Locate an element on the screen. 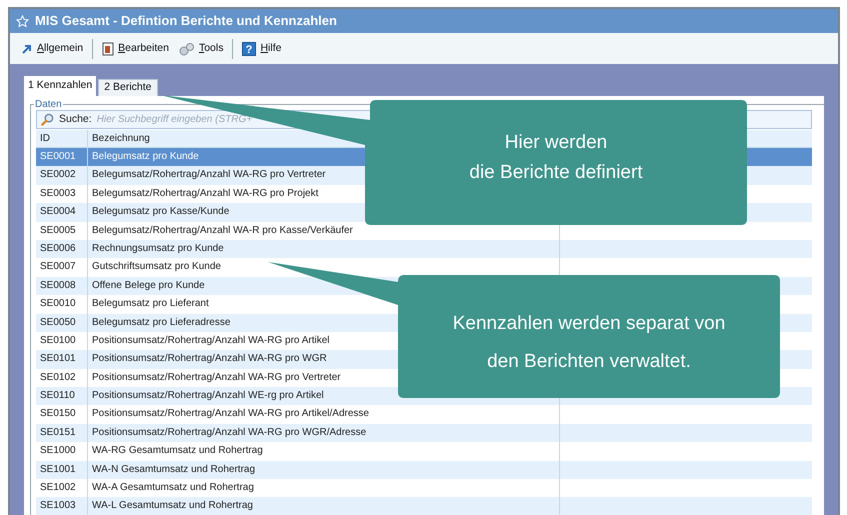 Image resolution: width=847 pixels, height=515 pixels. window-title: MIS Gesamt - Defintion Berichte und Kennzahlen is located at coordinates (186, 21).